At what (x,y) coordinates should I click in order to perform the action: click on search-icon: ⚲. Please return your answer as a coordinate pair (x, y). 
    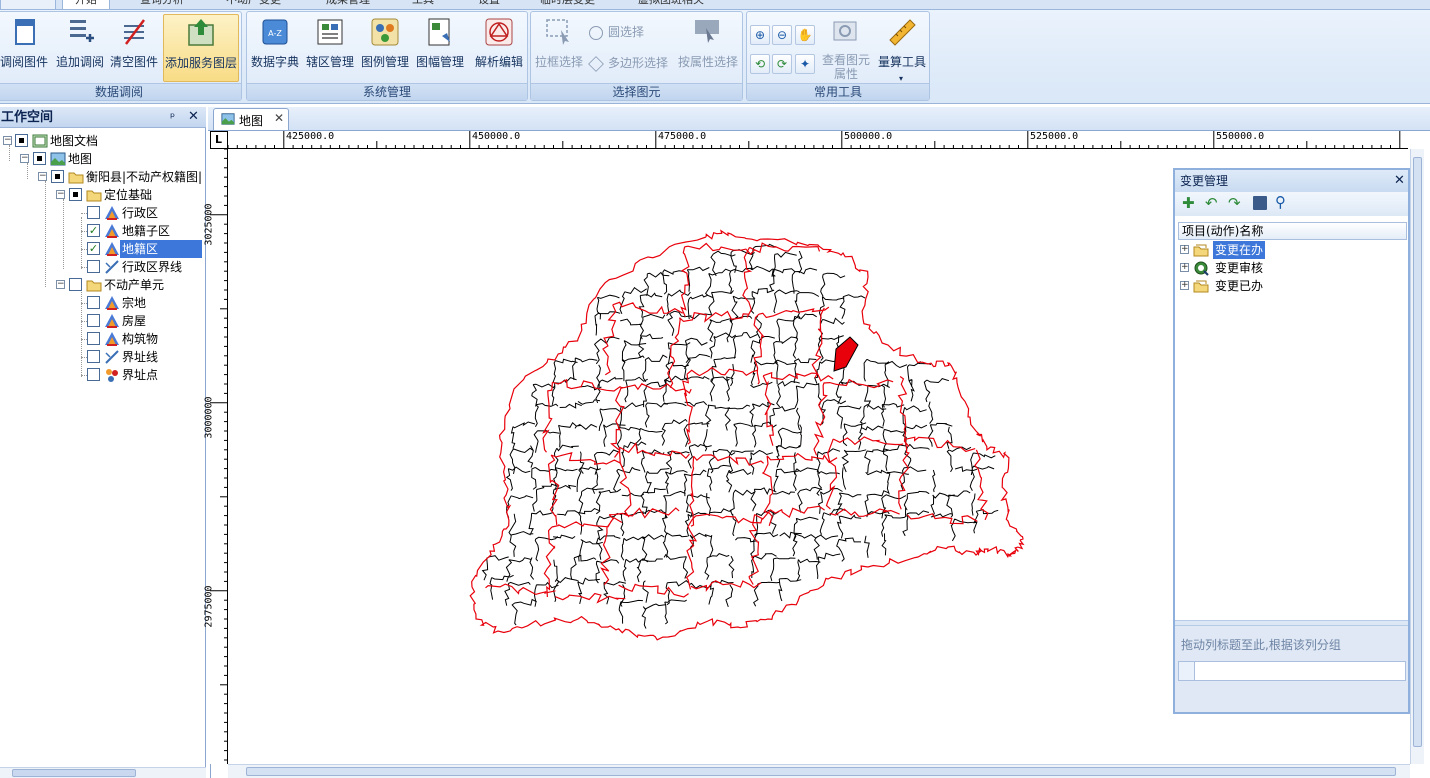
    Looking at the image, I should click on (1283, 202).